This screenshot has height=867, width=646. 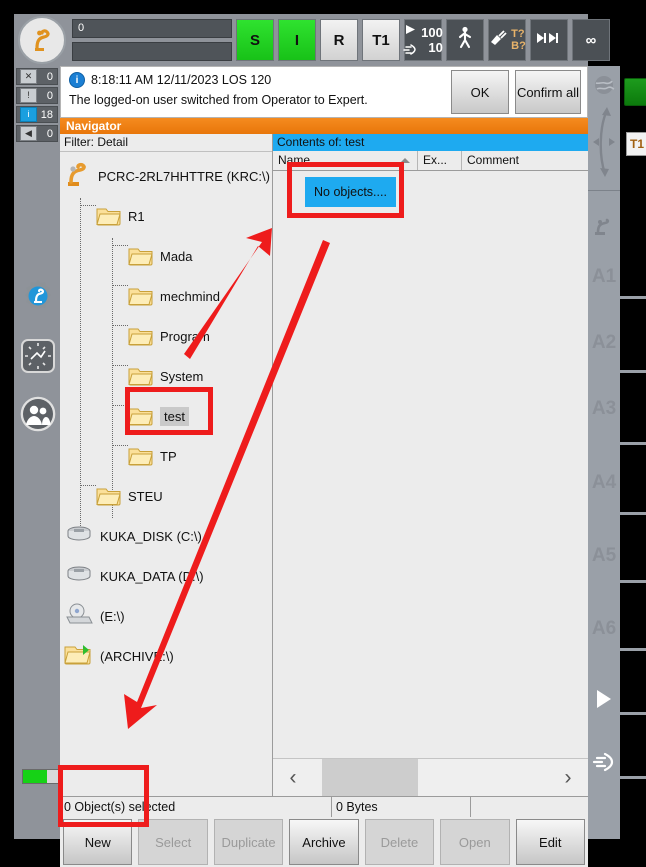 I want to click on override-speed-button: 100 10, so click(x=423, y=40).